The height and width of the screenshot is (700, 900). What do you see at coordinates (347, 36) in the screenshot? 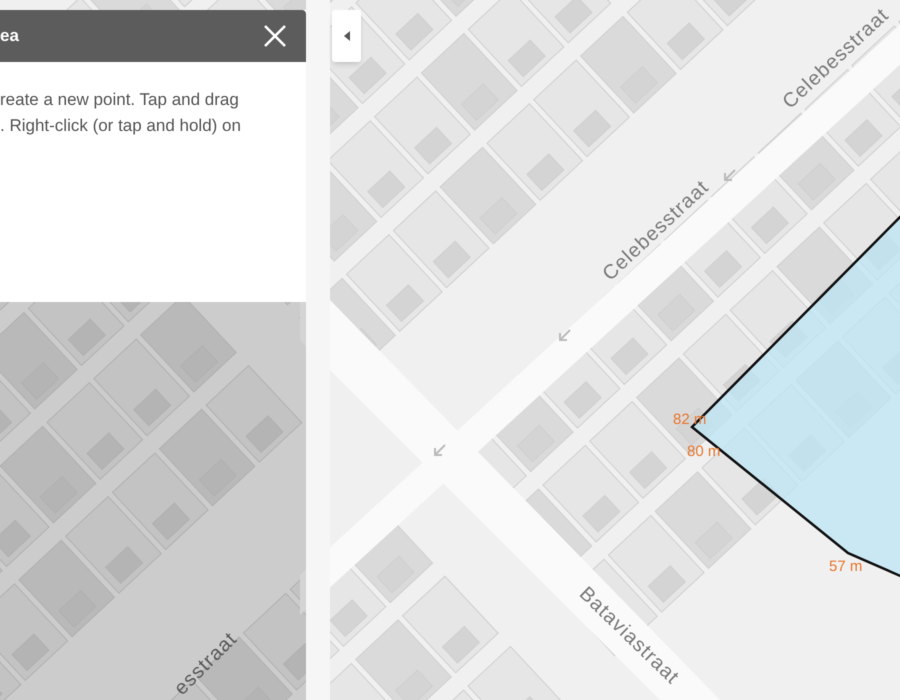
I see `caret-left-icon` at bounding box center [347, 36].